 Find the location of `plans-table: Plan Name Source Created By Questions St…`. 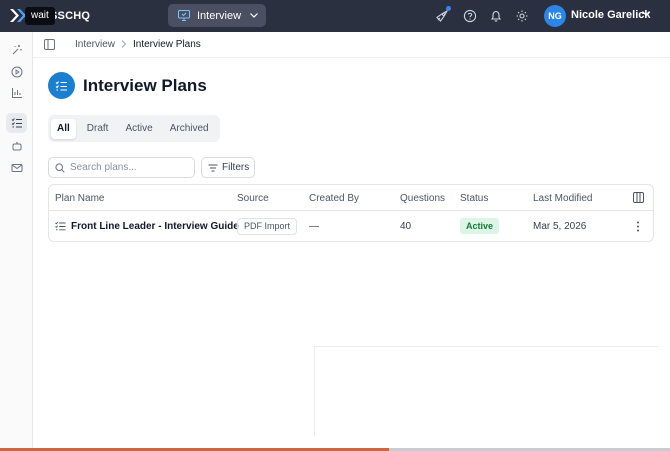

plans-table: Plan Name Source Created By Questions St… is located at coordinates (351, 213).